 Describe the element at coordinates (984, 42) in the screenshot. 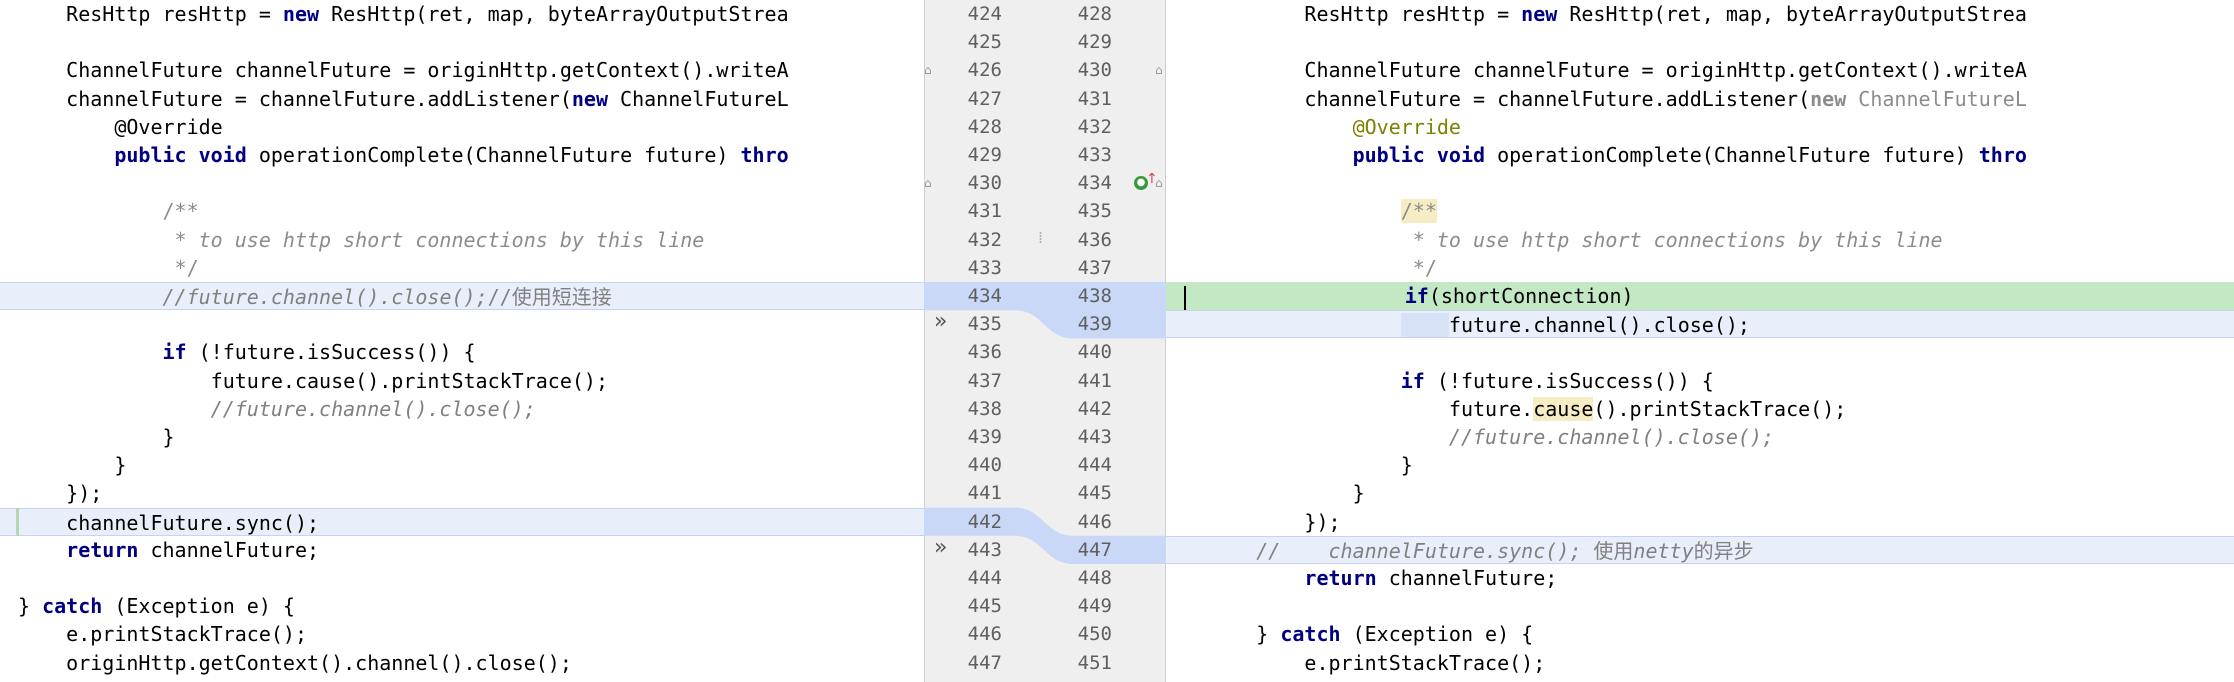

I see `left-line-number: 425` at that location.